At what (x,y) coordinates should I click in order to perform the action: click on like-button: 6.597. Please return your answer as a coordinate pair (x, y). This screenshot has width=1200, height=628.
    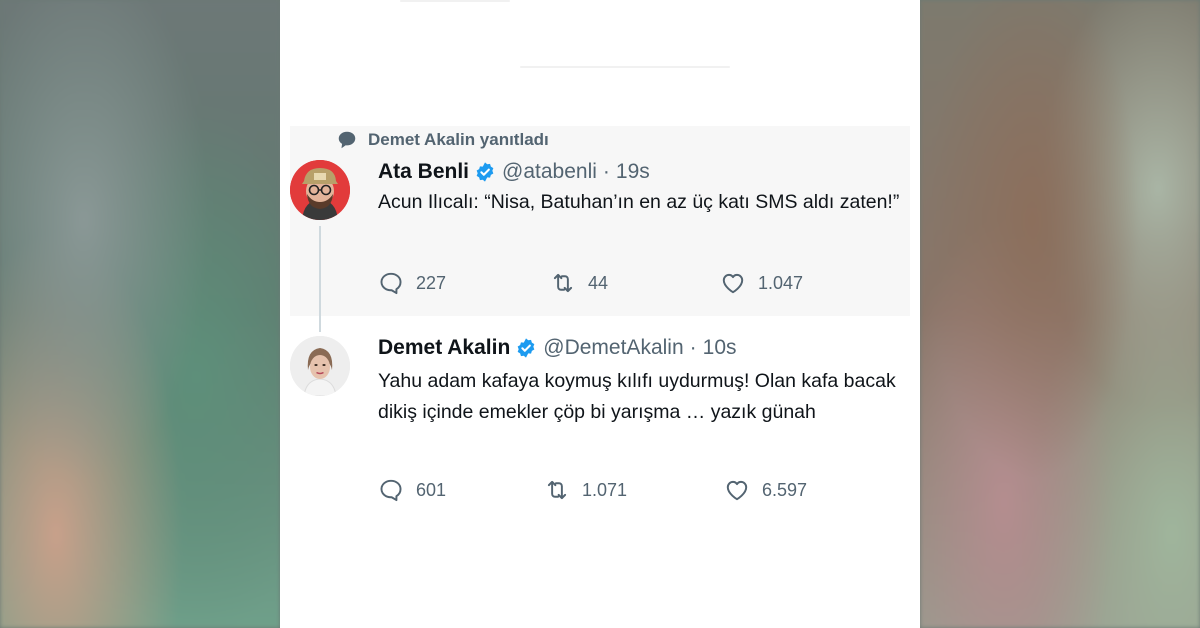
    Looking at the image, I should click on (765, 490).